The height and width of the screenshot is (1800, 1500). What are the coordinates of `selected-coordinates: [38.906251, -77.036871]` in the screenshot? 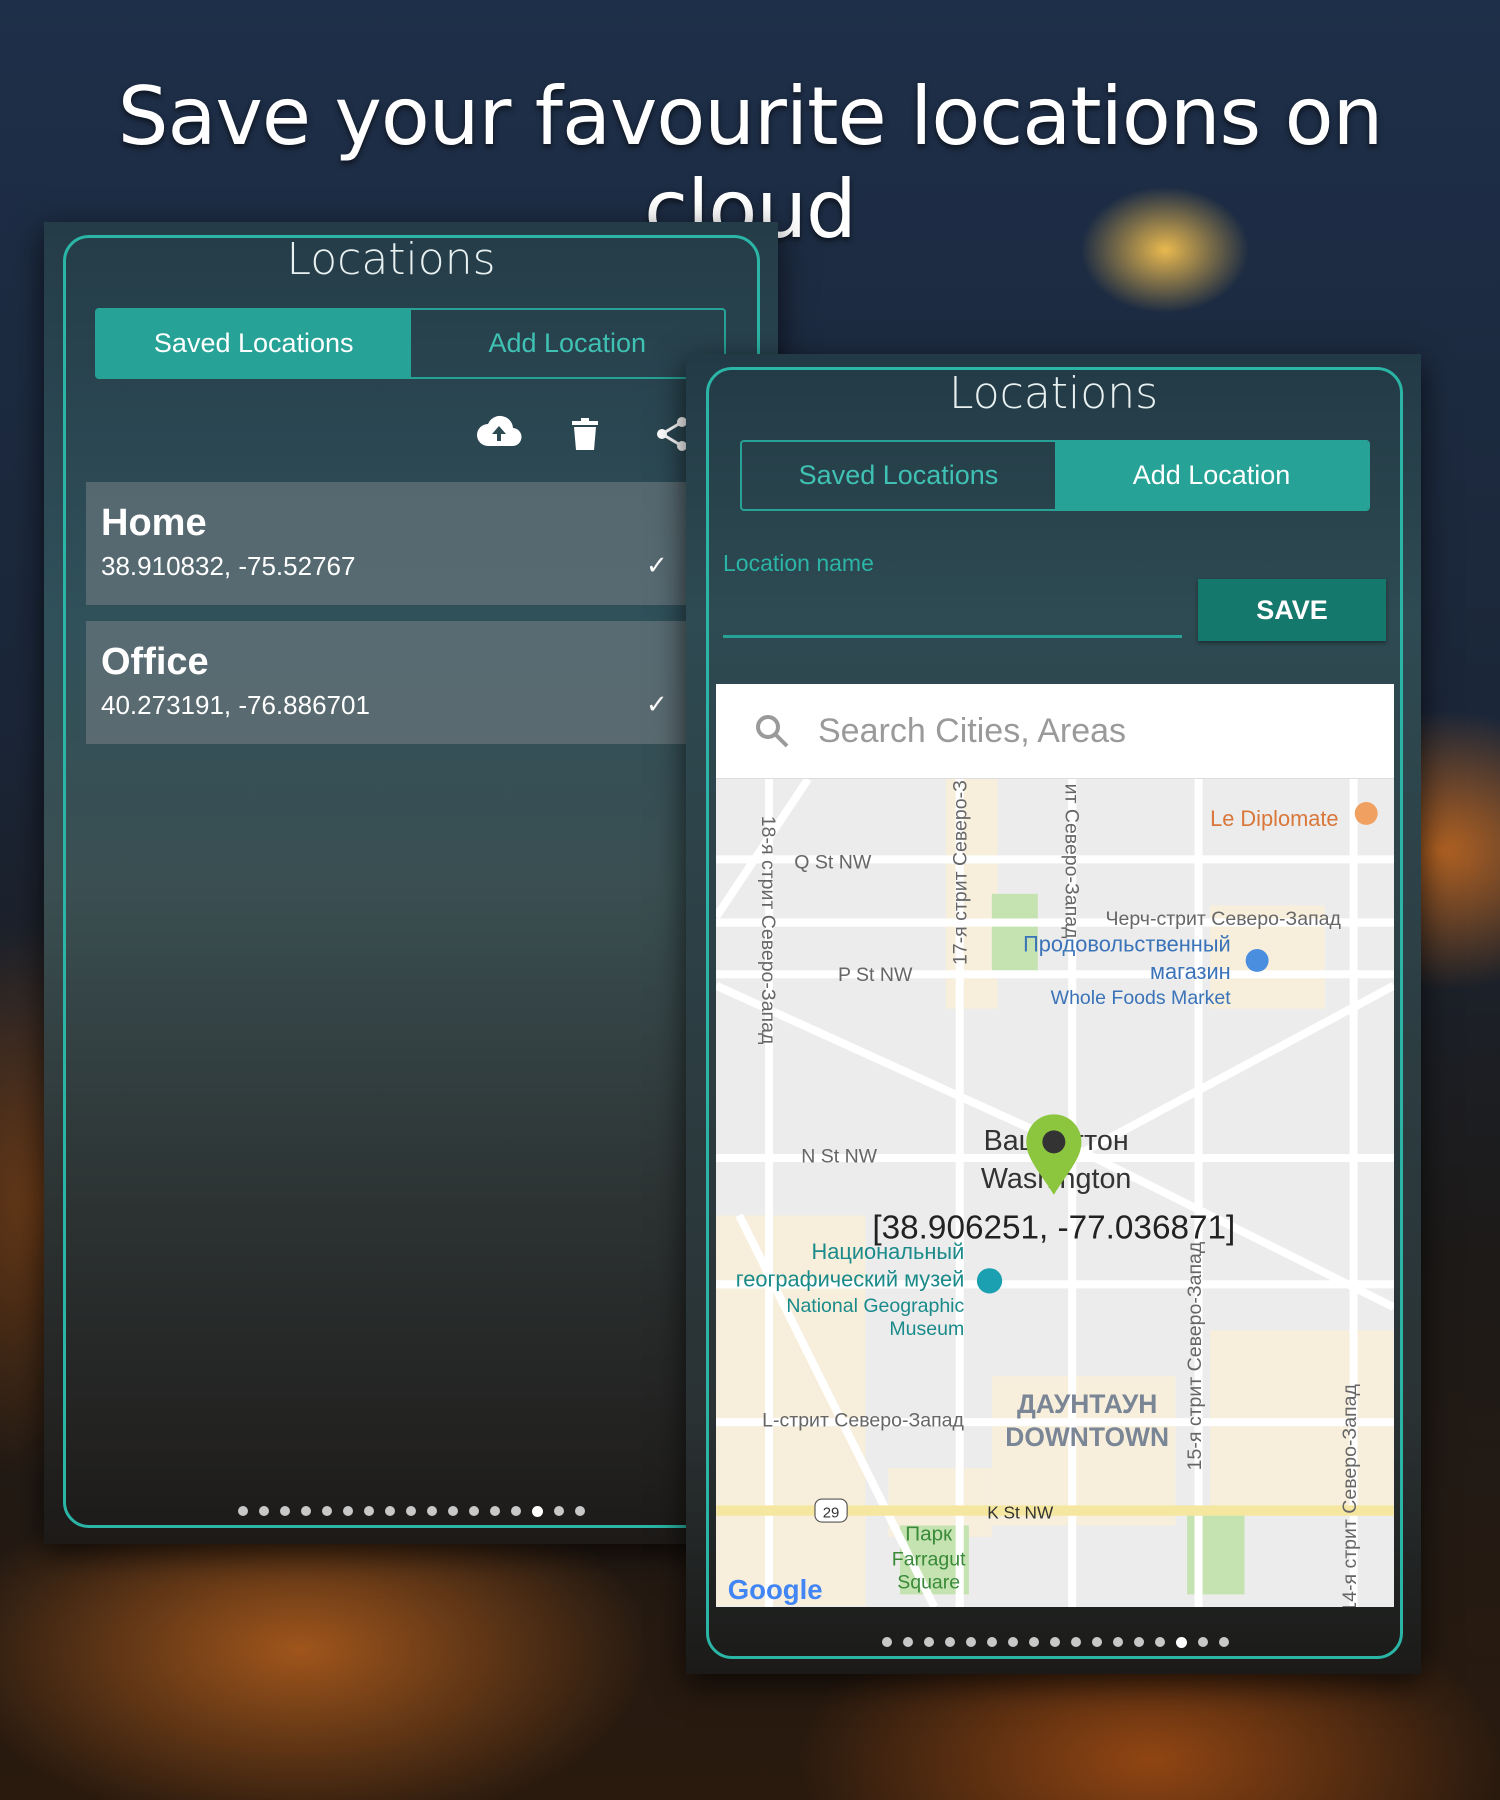 It's located at (1053, 1227).